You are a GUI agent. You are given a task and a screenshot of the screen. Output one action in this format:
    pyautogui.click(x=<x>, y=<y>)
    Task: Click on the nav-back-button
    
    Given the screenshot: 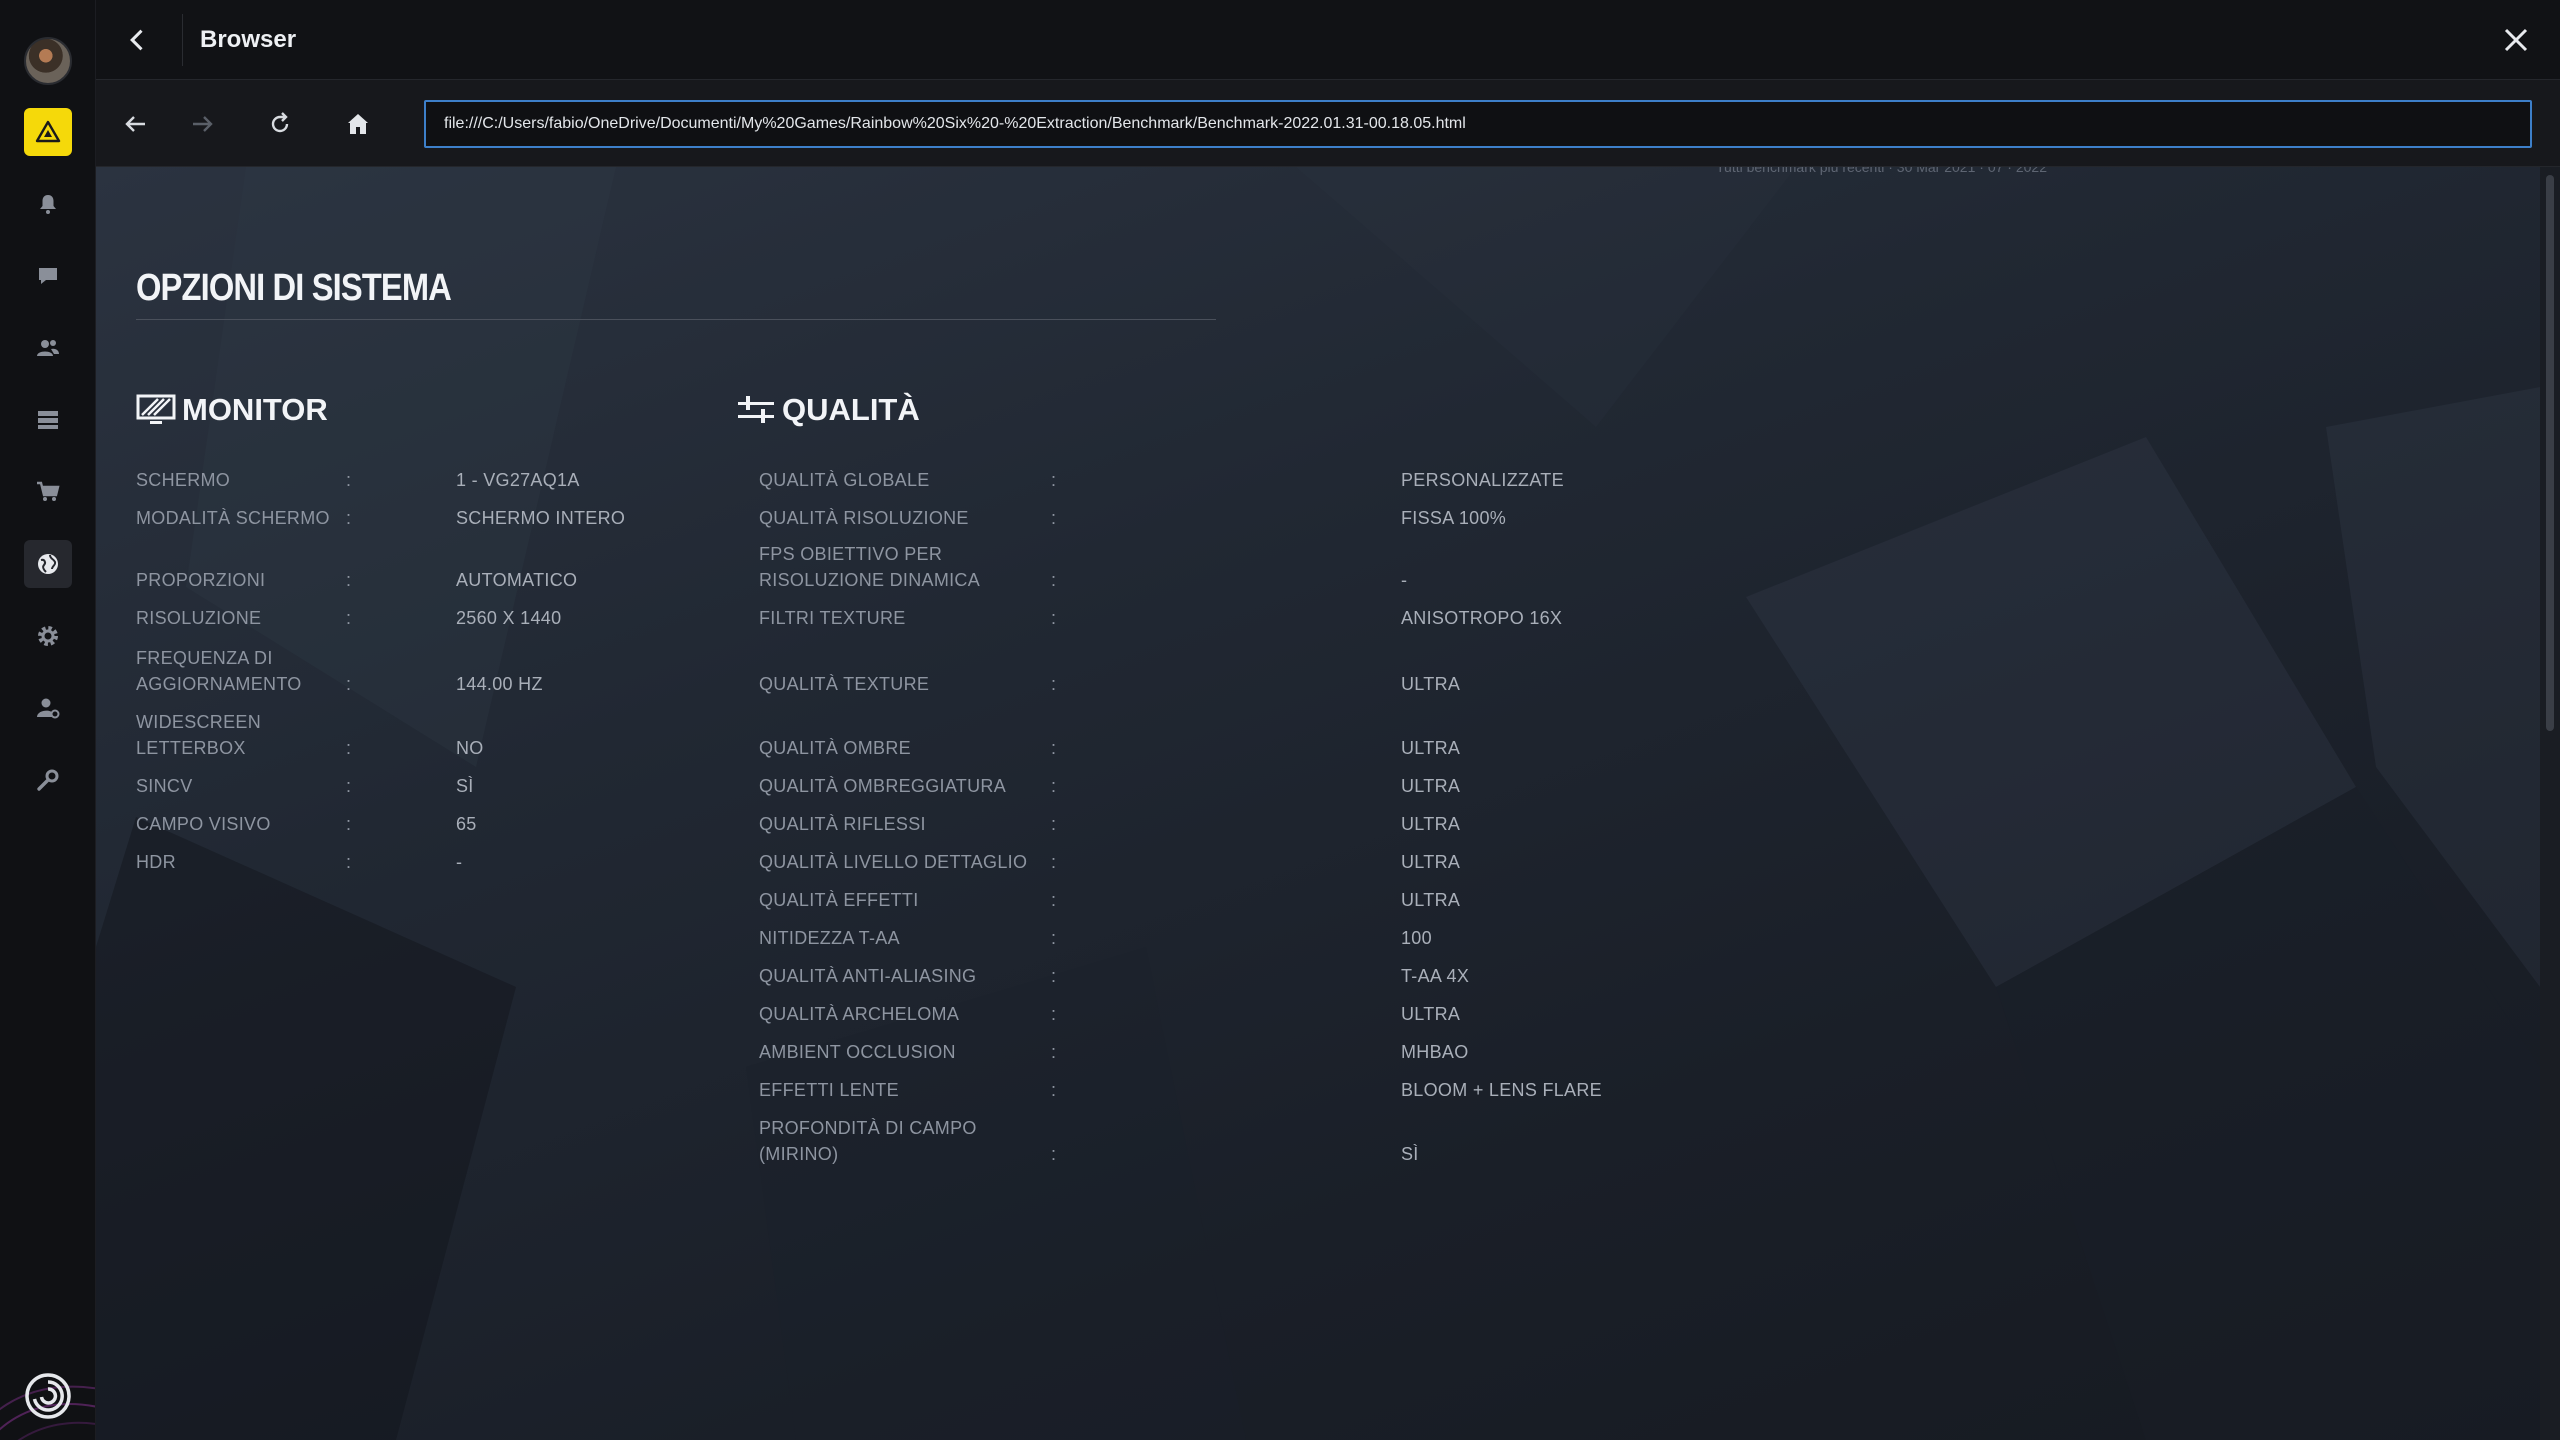 What is the action you would take?
    pyautogui.click(x=136, y=124)
    